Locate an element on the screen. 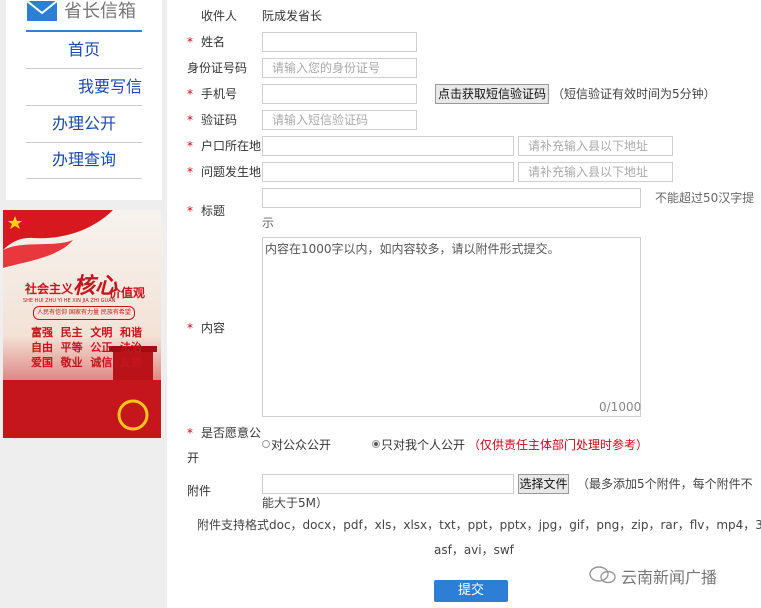  source-watermark: 云南新闻广播 is located at coordinates (669, 577).